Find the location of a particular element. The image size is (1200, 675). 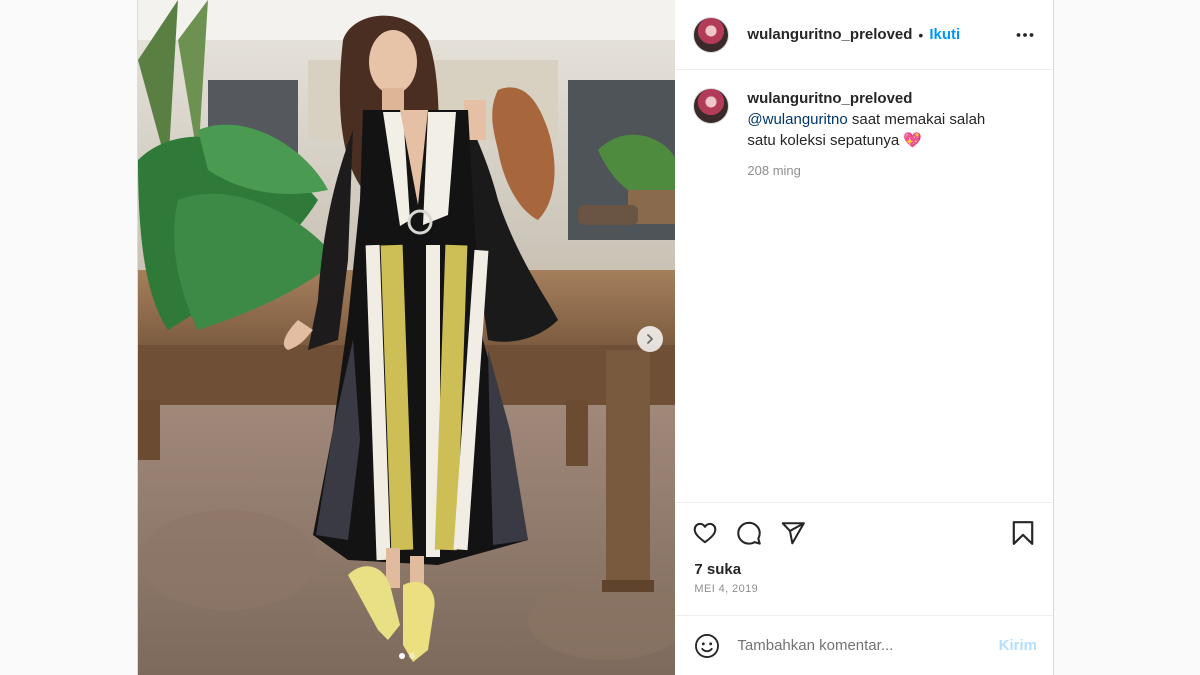

comment-button is located at coordinates (749, 533).